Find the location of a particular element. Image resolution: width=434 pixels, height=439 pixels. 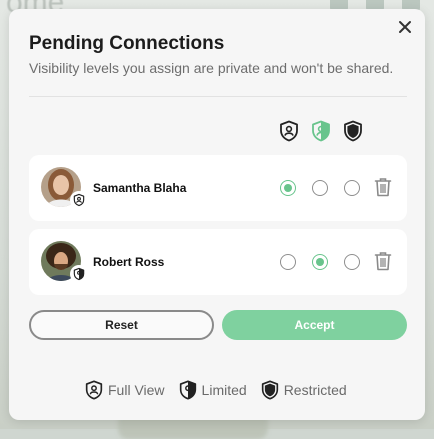

connection-name: Samantha Blaha is located at coordinates (140, 188).